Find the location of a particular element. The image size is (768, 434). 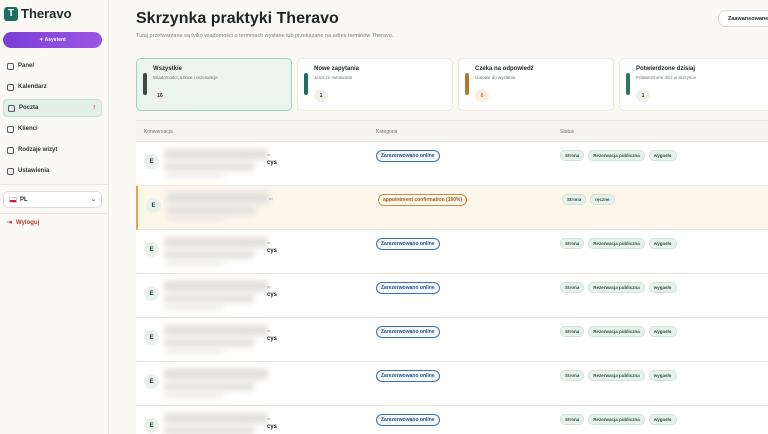

filter-card-new: Nowe zapytania Jeszcze nieotwarte 1 is located at coordinates (375, 84).